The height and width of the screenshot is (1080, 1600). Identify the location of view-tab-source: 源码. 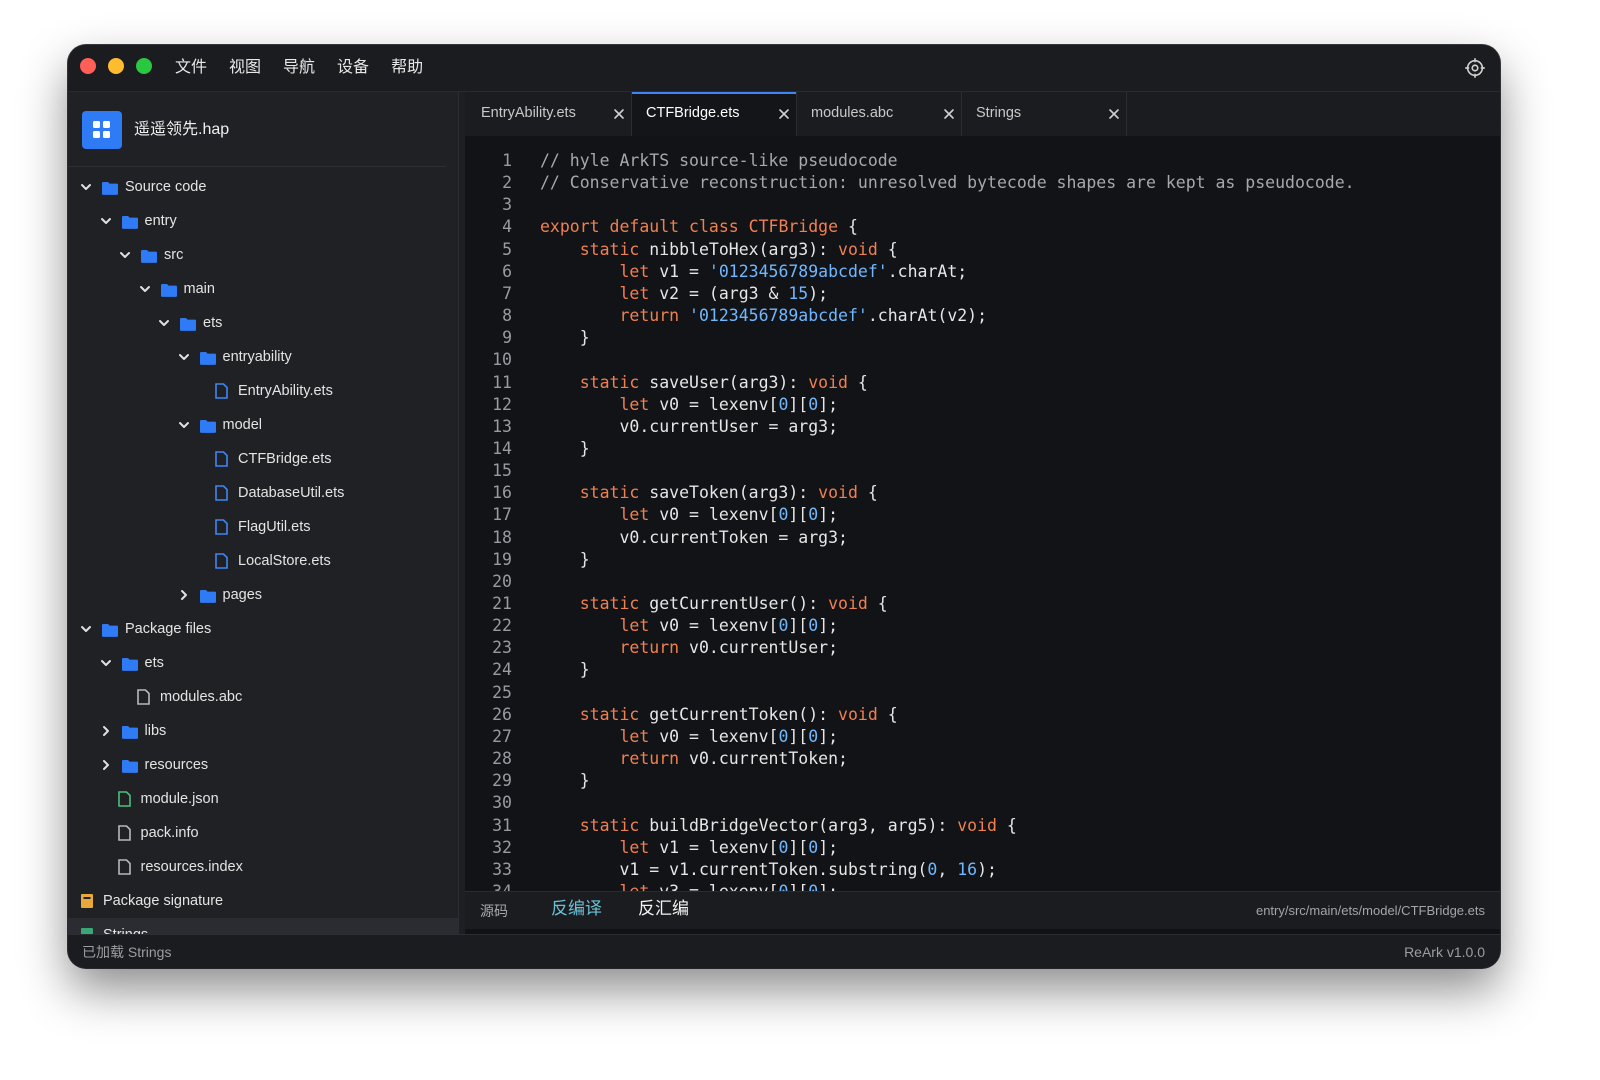
(494, 911).